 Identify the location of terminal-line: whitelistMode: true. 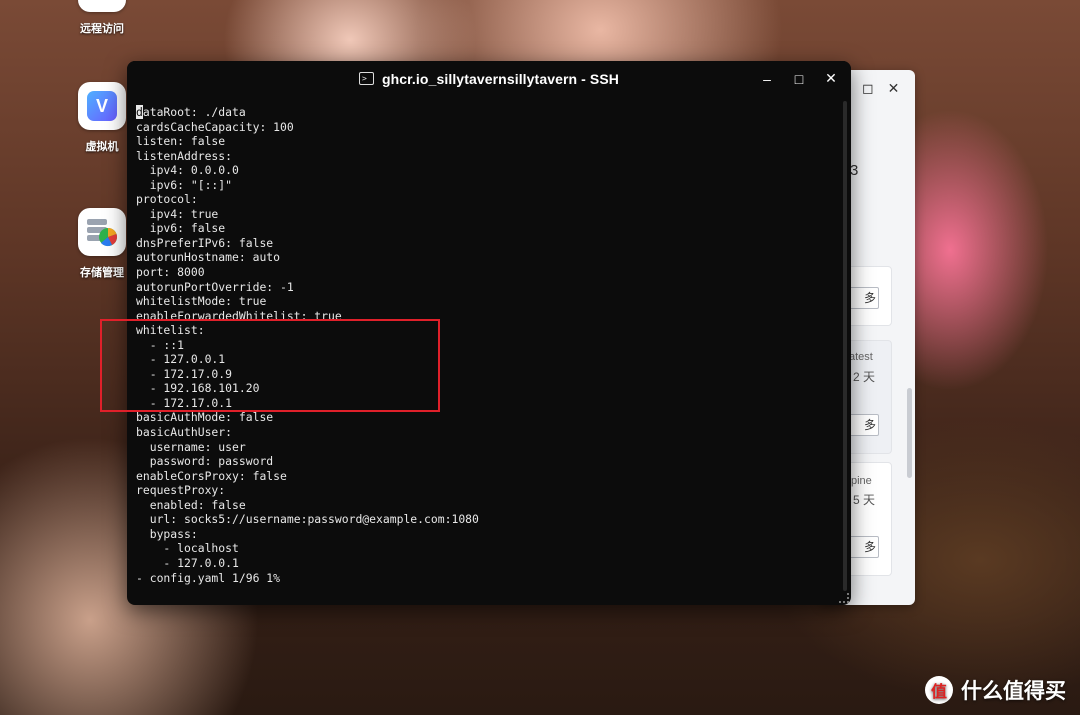
(201, 301).